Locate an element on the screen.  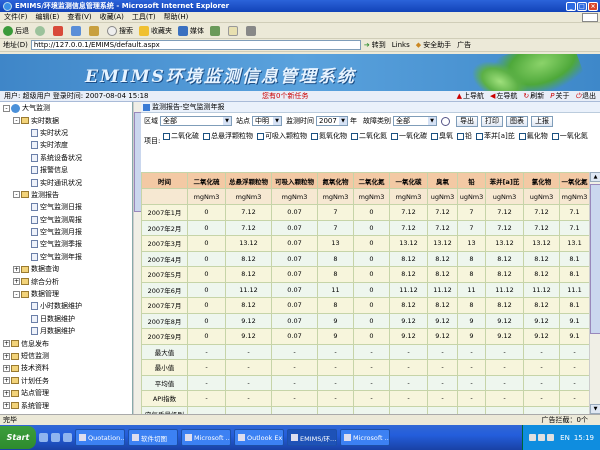
year-select: 2007 ▼ is located at coordinates (332, 121).